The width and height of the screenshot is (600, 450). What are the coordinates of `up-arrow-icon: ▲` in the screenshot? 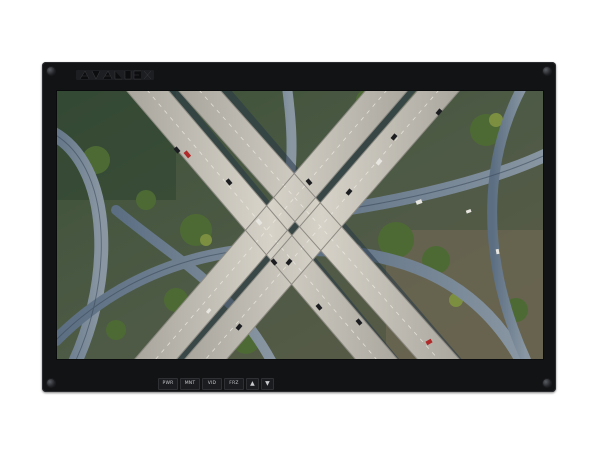 It's located at (252, 384).